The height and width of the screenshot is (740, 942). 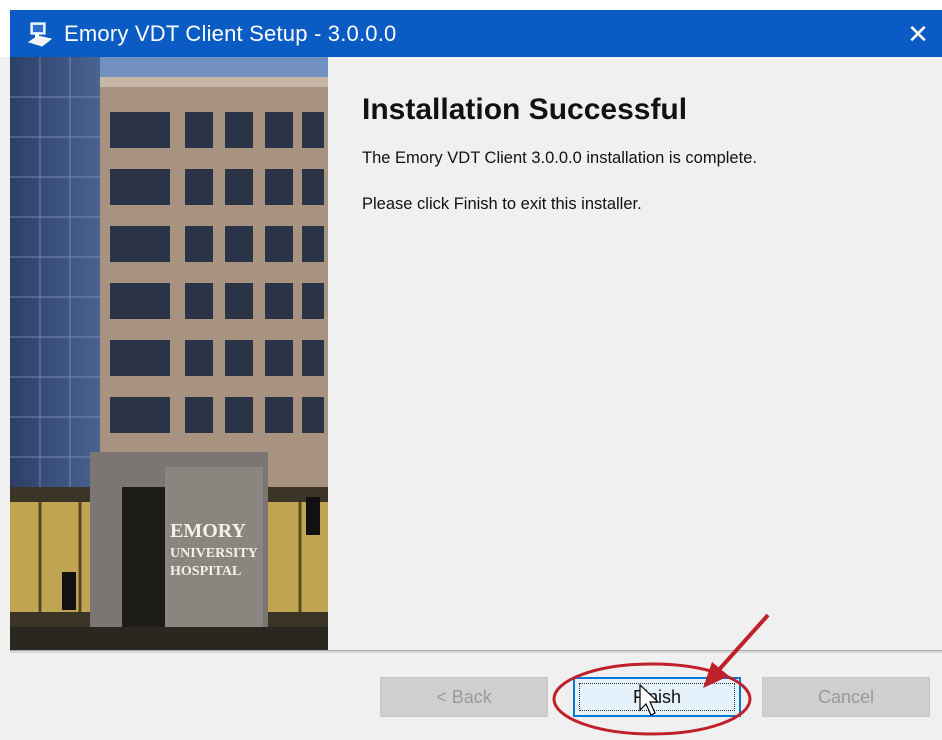 What do you see at coordinates (208, 531) in the screenshot?
I see `sign-line-1: EMORY` at bounding box center [208, 531].